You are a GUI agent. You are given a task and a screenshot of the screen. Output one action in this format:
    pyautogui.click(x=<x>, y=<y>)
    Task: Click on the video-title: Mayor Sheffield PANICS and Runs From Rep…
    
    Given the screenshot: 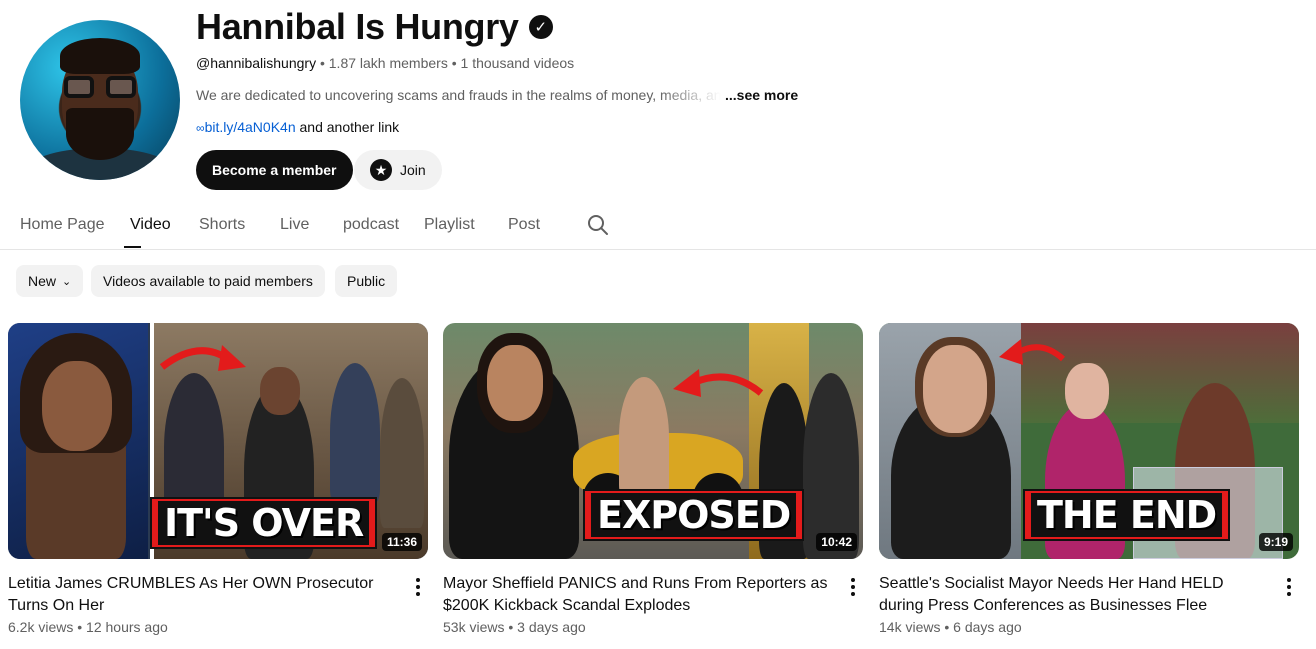 What is the action you would take?
    pyautogui.click(x=638, y=595)
    